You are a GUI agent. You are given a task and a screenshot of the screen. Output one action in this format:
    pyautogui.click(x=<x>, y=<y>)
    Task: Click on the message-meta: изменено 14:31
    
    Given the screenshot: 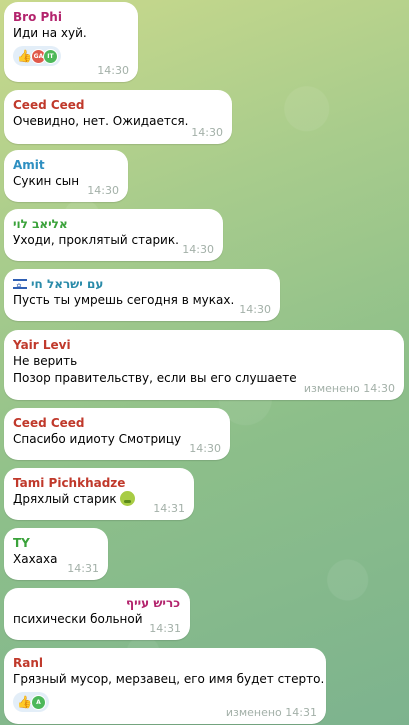 What is the action you would take?
    pyautogui.click(x=271, y=712)
    